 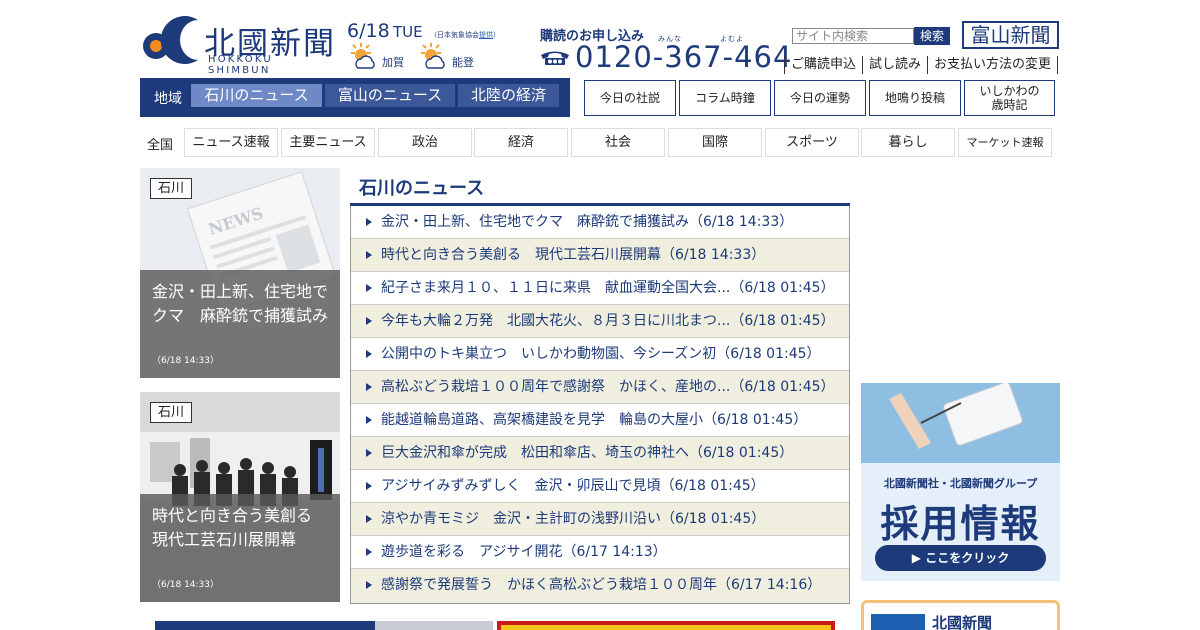 What do you see at coordinates (393, 62) in the screenshot?
I see `weather-place: 加賀` at bounding box center [393, 62].